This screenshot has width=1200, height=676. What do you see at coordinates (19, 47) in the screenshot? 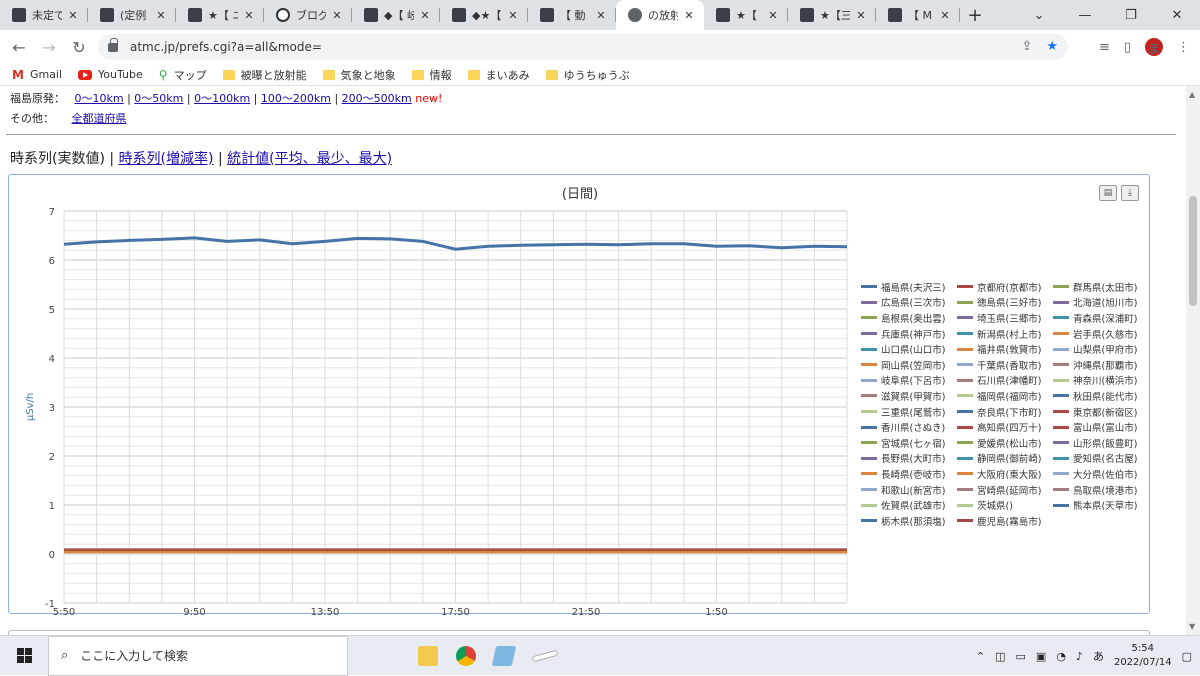
I see `back-button: ←` at bounding box center [19, 47].